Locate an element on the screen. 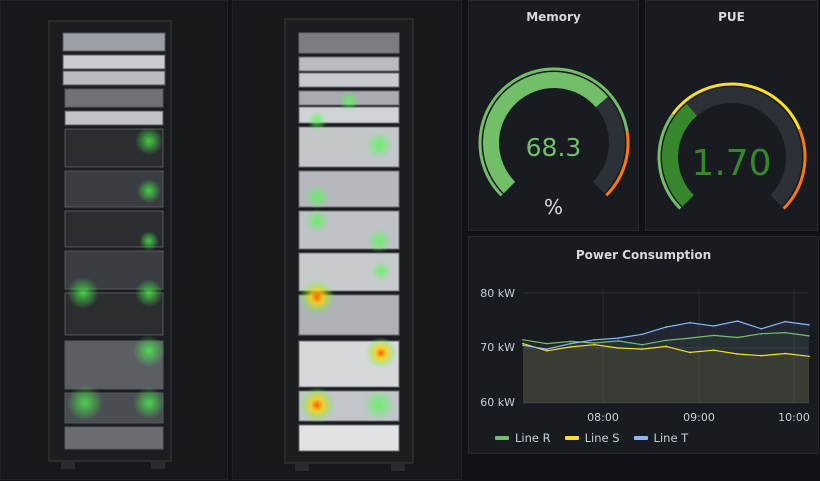  rack-heatmap-left is located at coordinates (110, 244).